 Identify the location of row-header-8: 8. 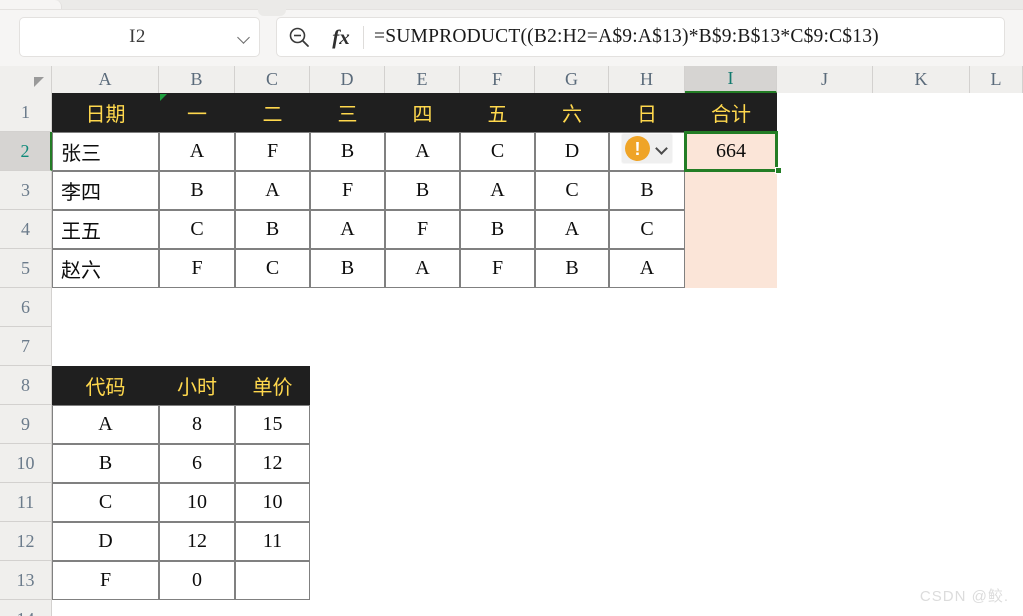
(26, 385).